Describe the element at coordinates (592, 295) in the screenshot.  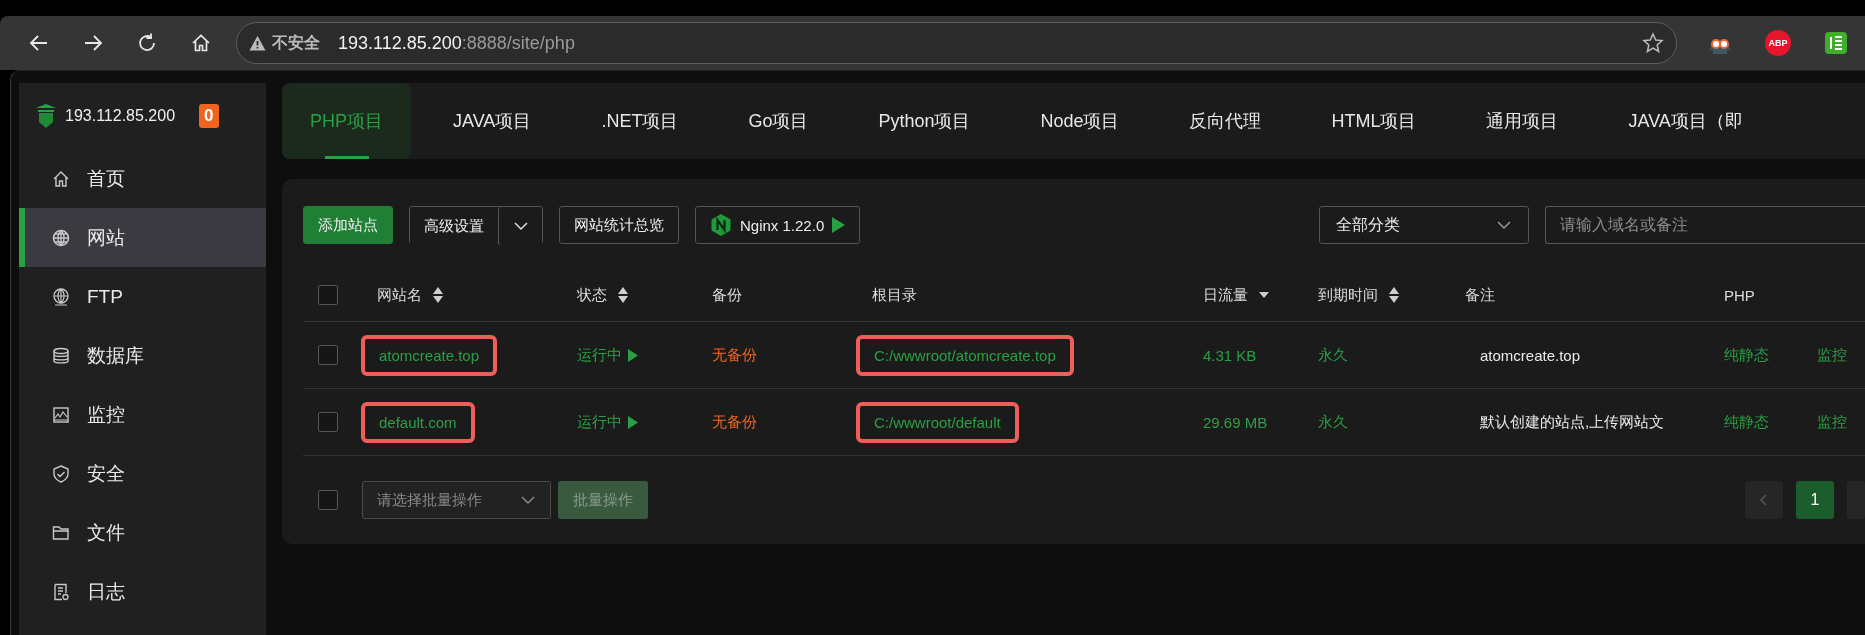
I see `column-header: 状态` at that location.